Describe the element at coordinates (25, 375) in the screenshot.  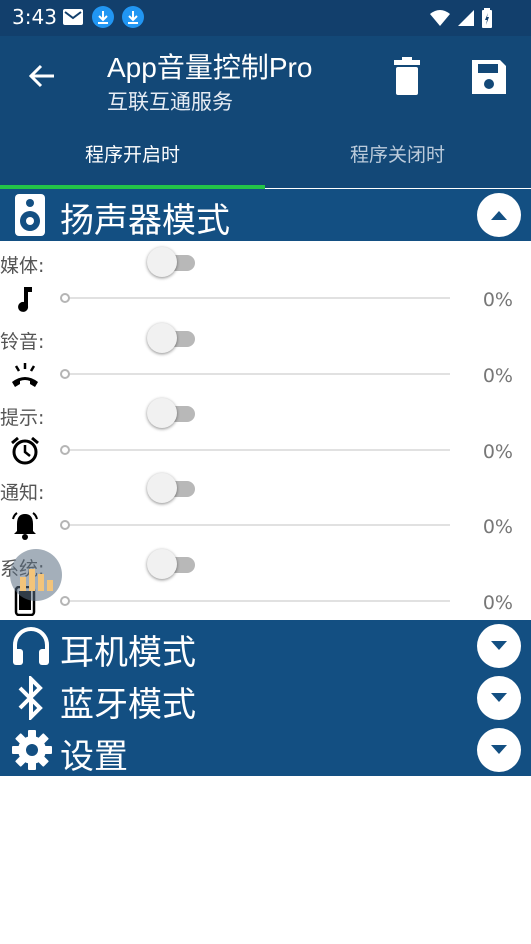
I see `phone-ring-icon` at that location.